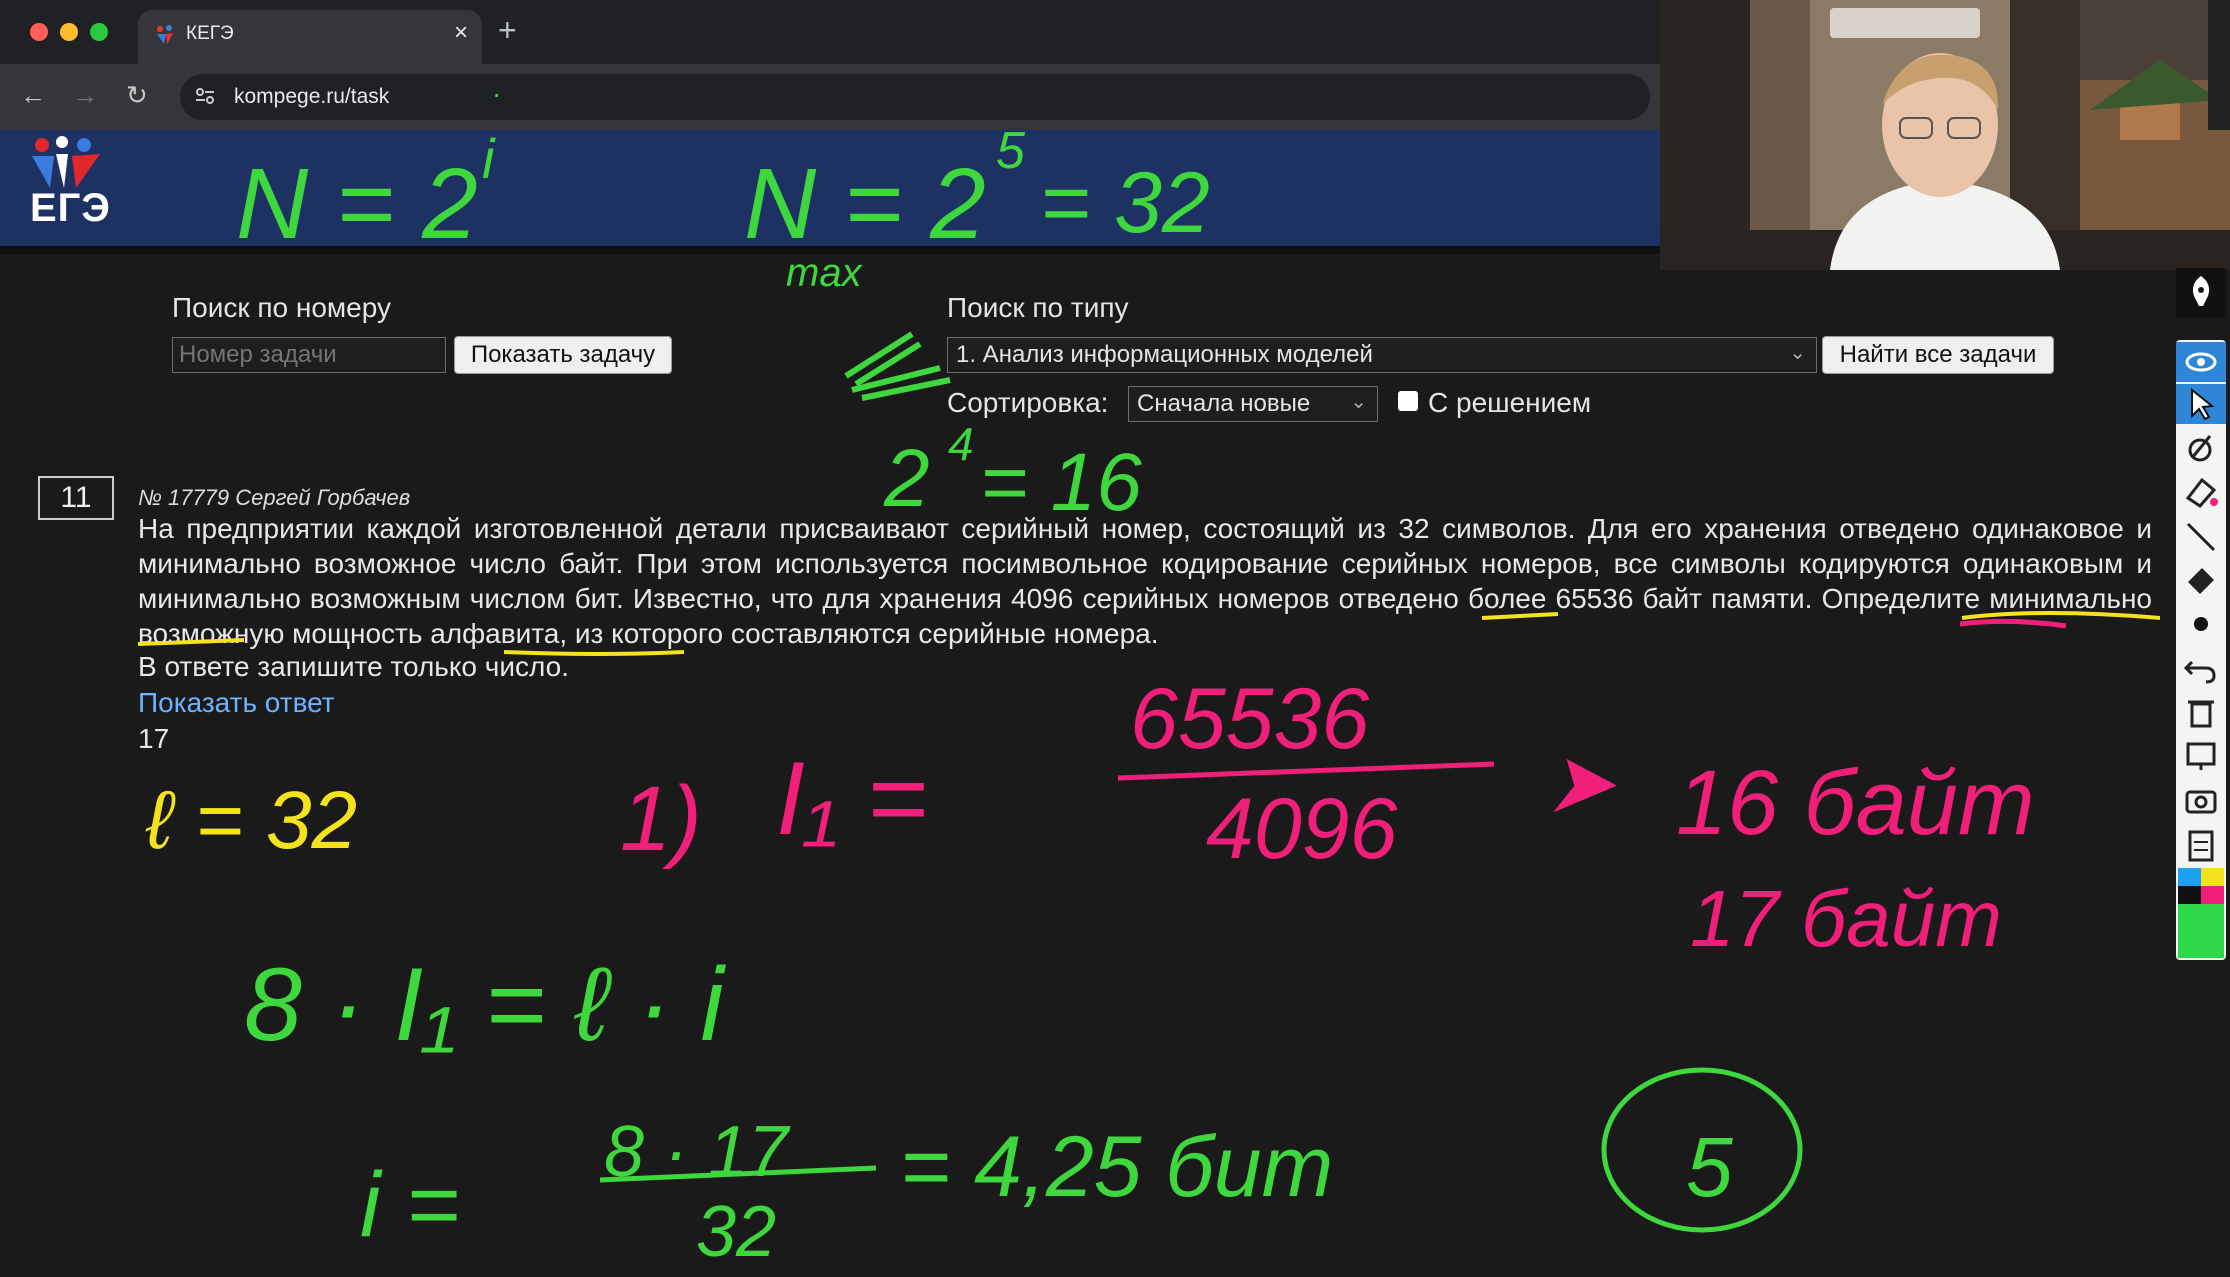  I want to click on equation-i-lhs: i =, so click(410, 1205).